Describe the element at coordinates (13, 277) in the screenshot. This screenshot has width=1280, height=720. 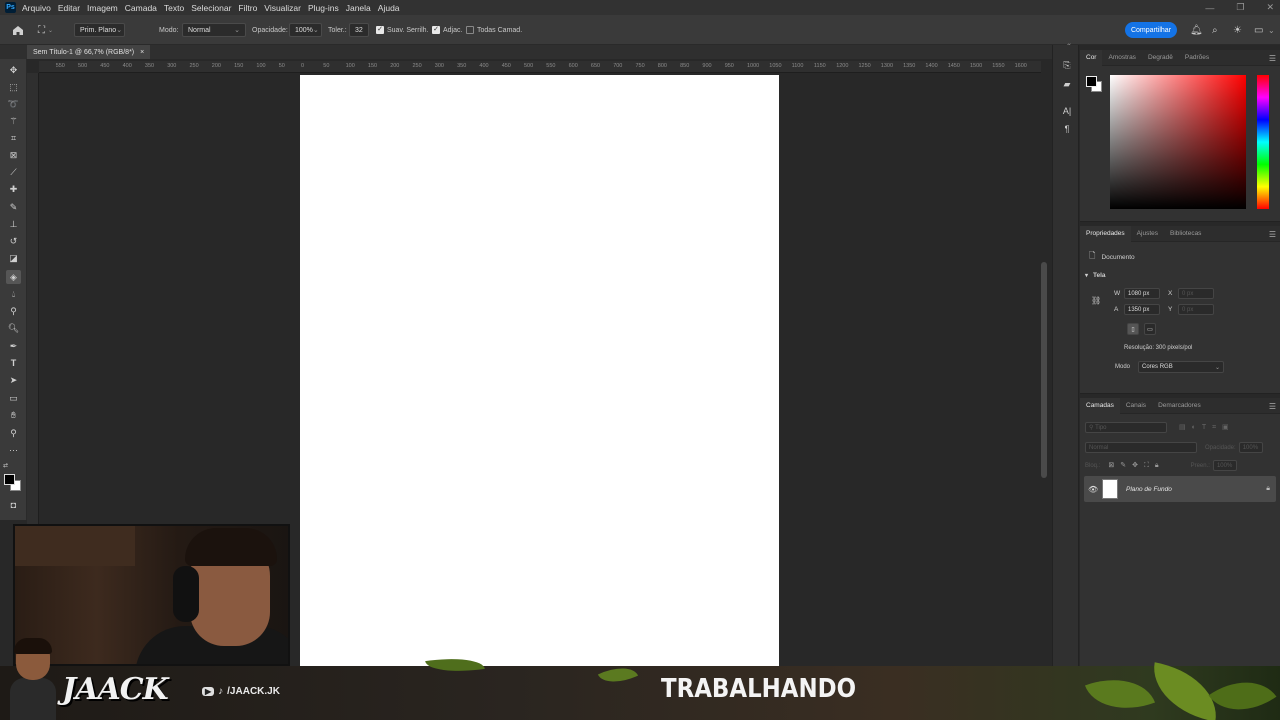
I see `paint-bucket-tool-icon: ◈` at that location.